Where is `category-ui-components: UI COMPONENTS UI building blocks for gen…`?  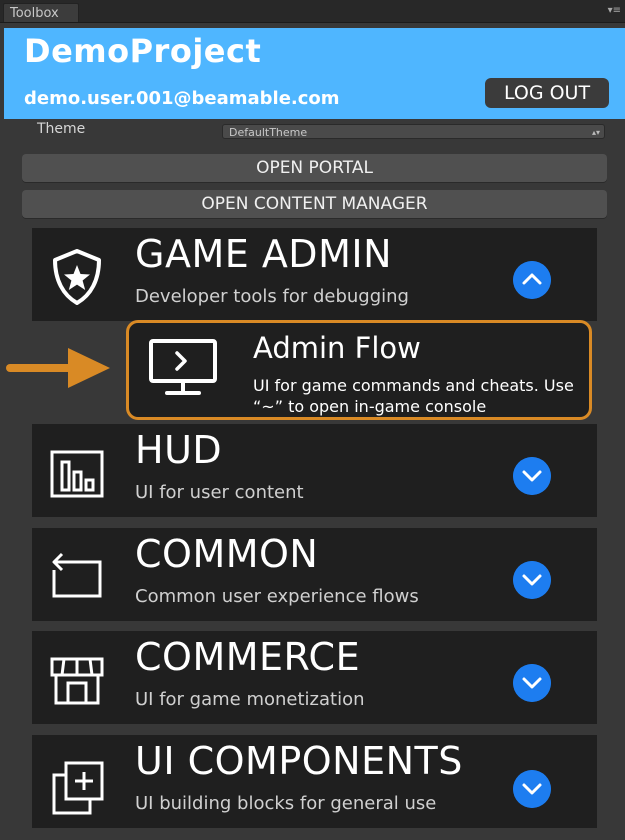
category-ui-components: UI COMPONENTS UI building blocks for gen… is located at coordinates (314, 781).